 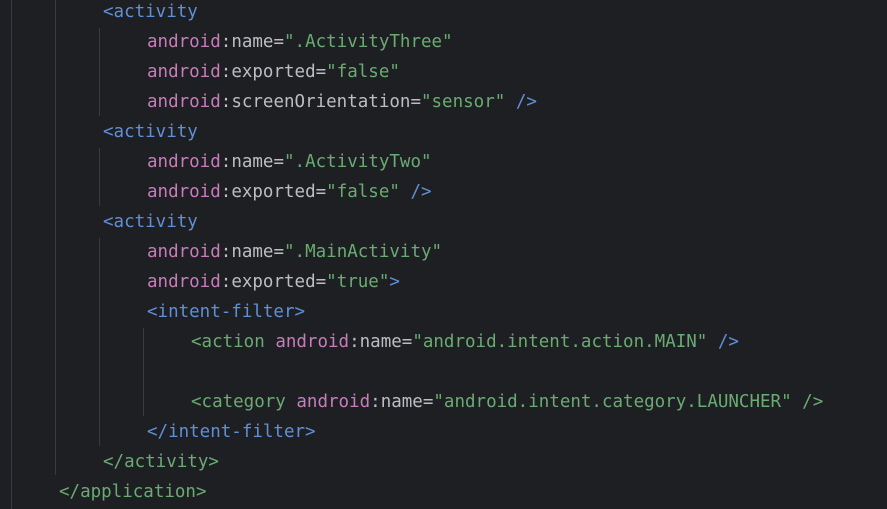 I want to click on code-line: android:name=".MainActivity", so click(x=294, y=252).